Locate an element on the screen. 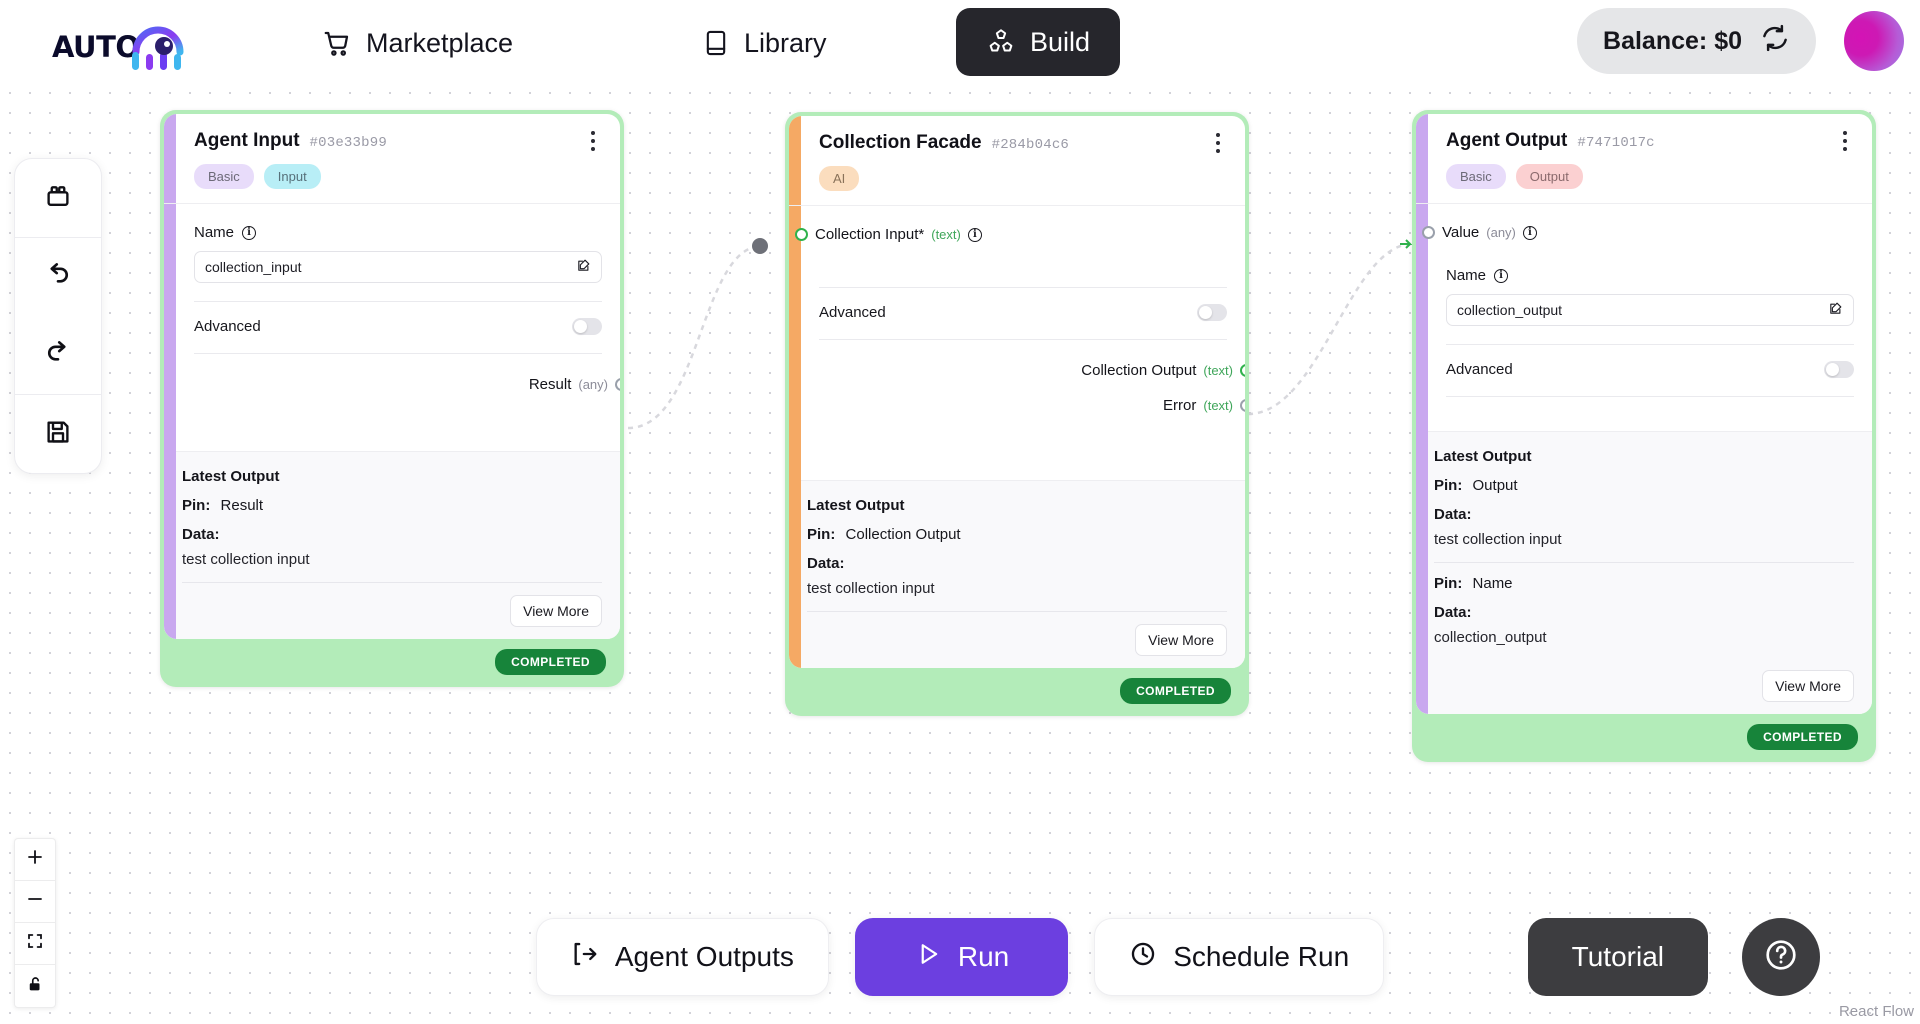 The width and height of the screenshot is (1920, 1024). node-badges: Basic Output is located at coordinates (1650, 176).